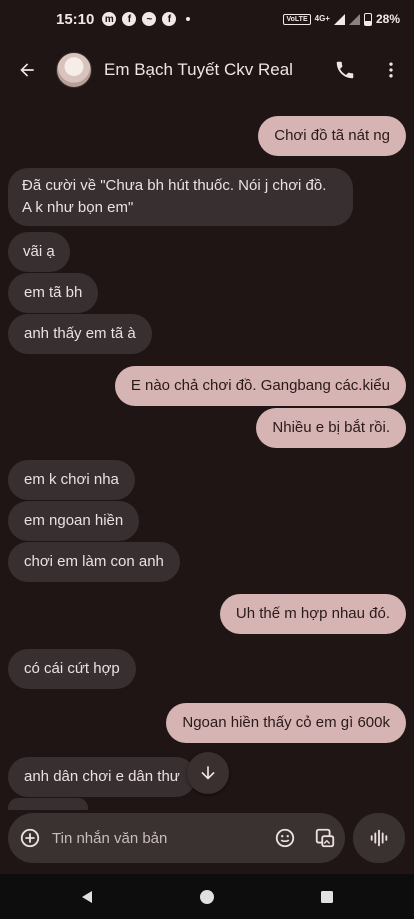 The image size is (414, 919). What do you see at coordinates (71, 480) in the screenshot?
I see `message-incoming: em k chơi nha` at bounding box center [71, 480].